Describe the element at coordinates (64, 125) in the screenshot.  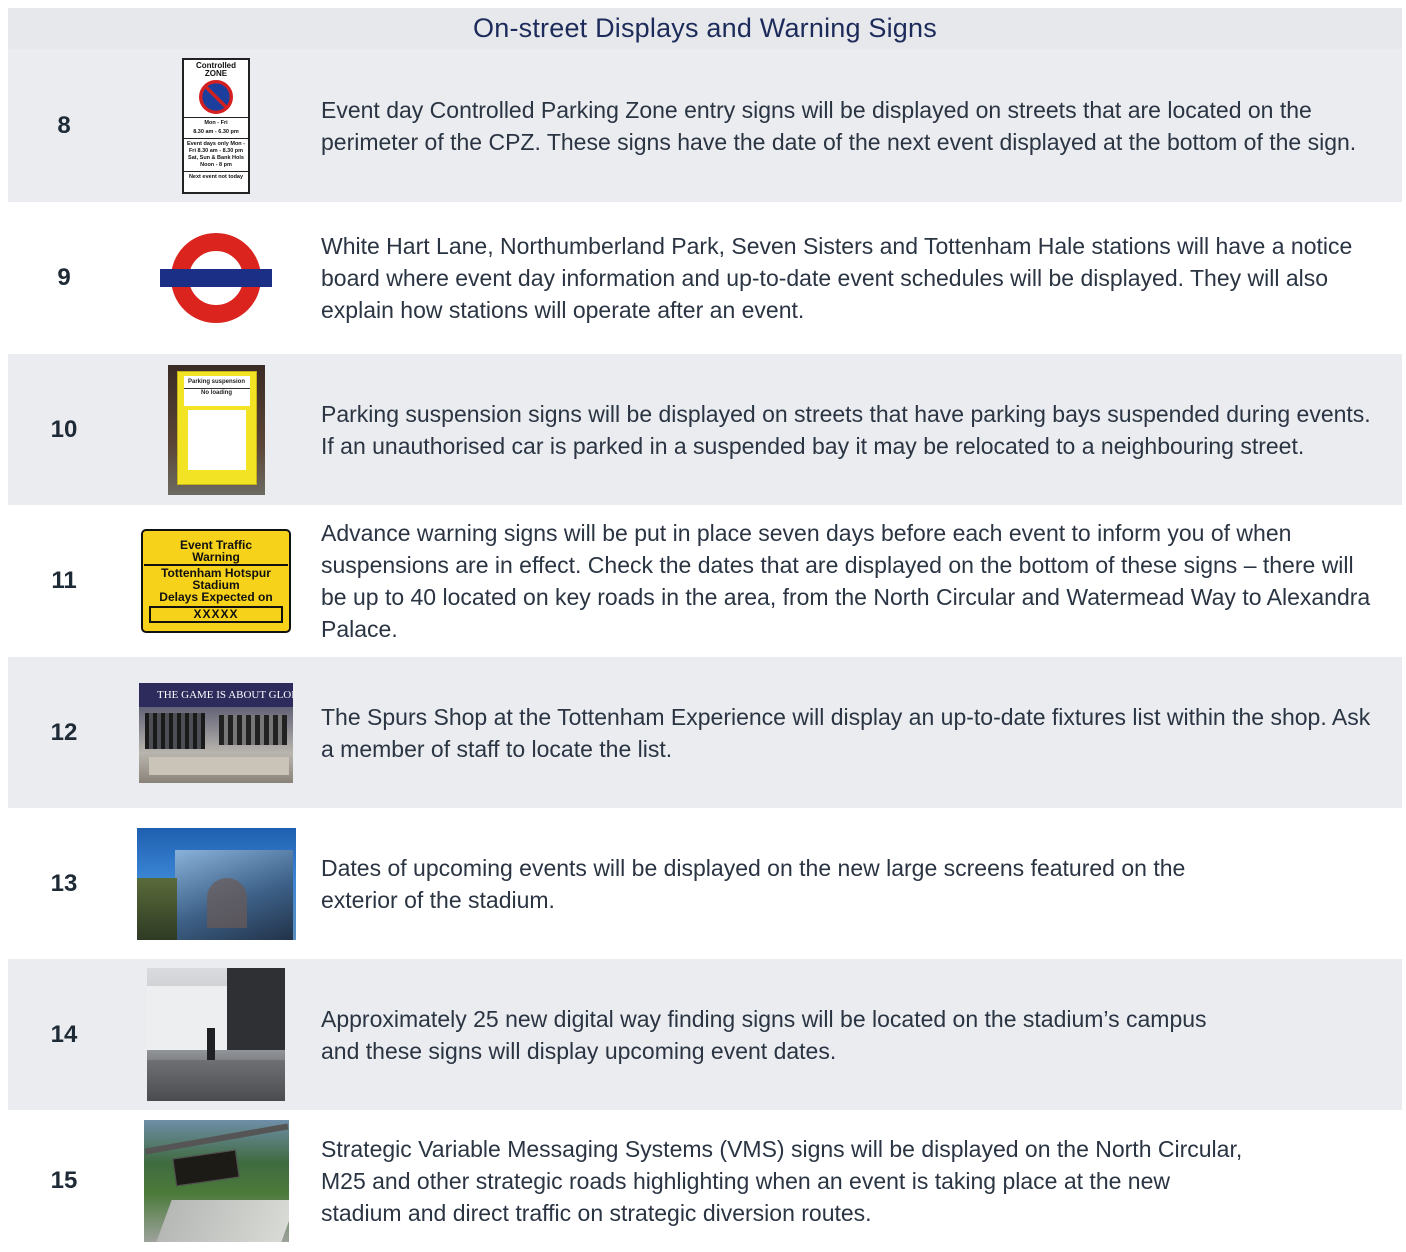
I see `row-number: 8` at that location.